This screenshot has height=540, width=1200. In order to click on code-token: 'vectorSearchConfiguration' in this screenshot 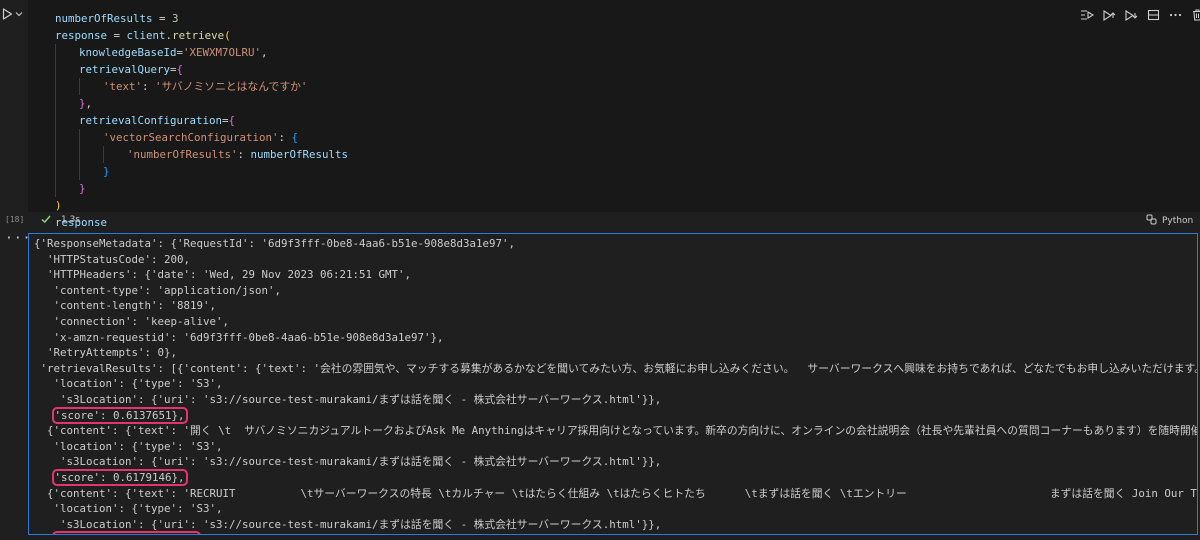, I will do `click(191, 137)`.